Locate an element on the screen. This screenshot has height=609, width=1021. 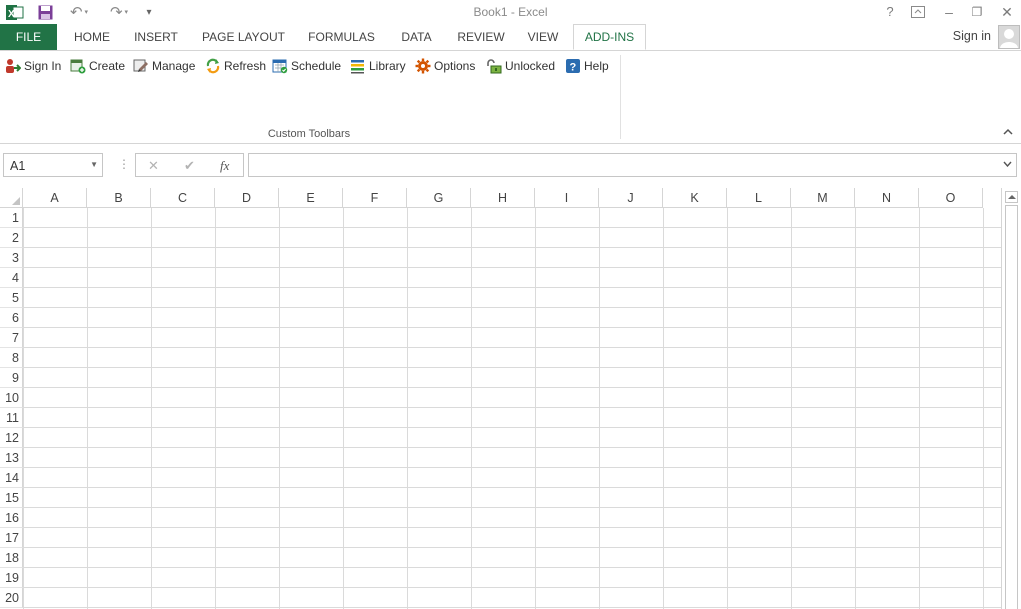
row-header: 9 is located at coordinates (11, 378).